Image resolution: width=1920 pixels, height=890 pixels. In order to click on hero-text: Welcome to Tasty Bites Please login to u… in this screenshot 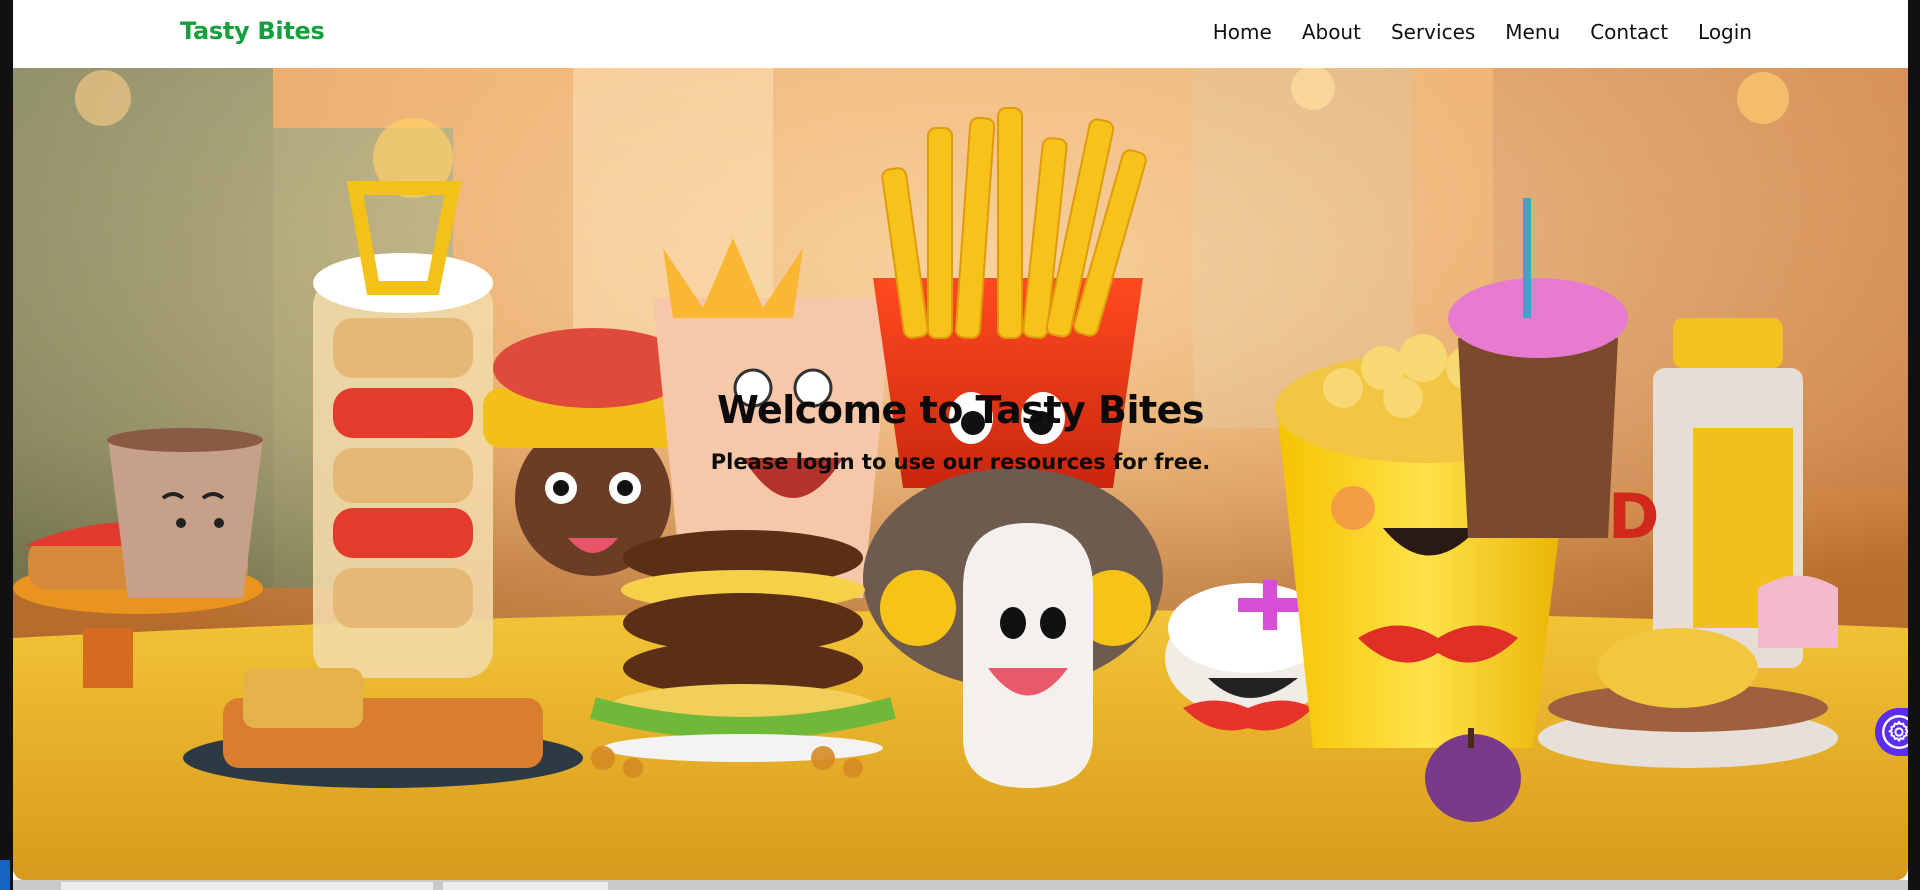, I will do `click(960, 431)`.